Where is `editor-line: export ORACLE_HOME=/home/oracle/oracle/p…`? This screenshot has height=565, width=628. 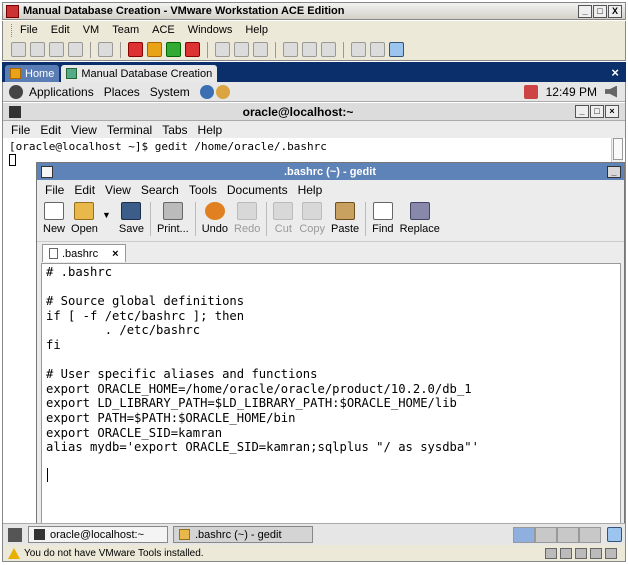 editor-line: export ORACLE_HOME=/home/oracle/oracle/p… is located at coordinates (259, 388).